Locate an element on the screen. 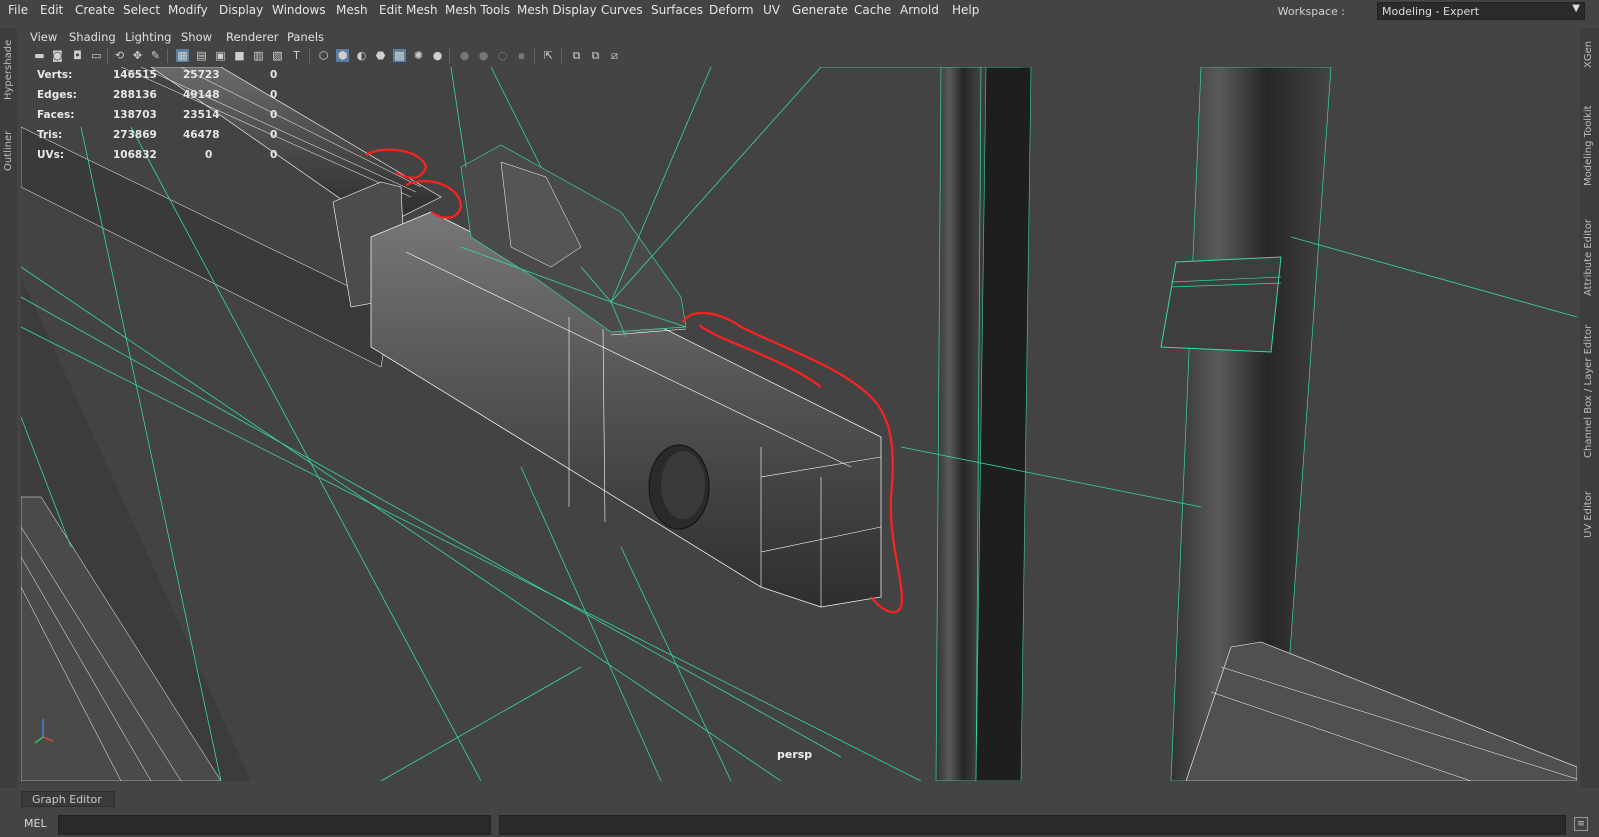 This screenshot has height=837, width=1599. menu-select: Select is located at coordinates (141, 10).